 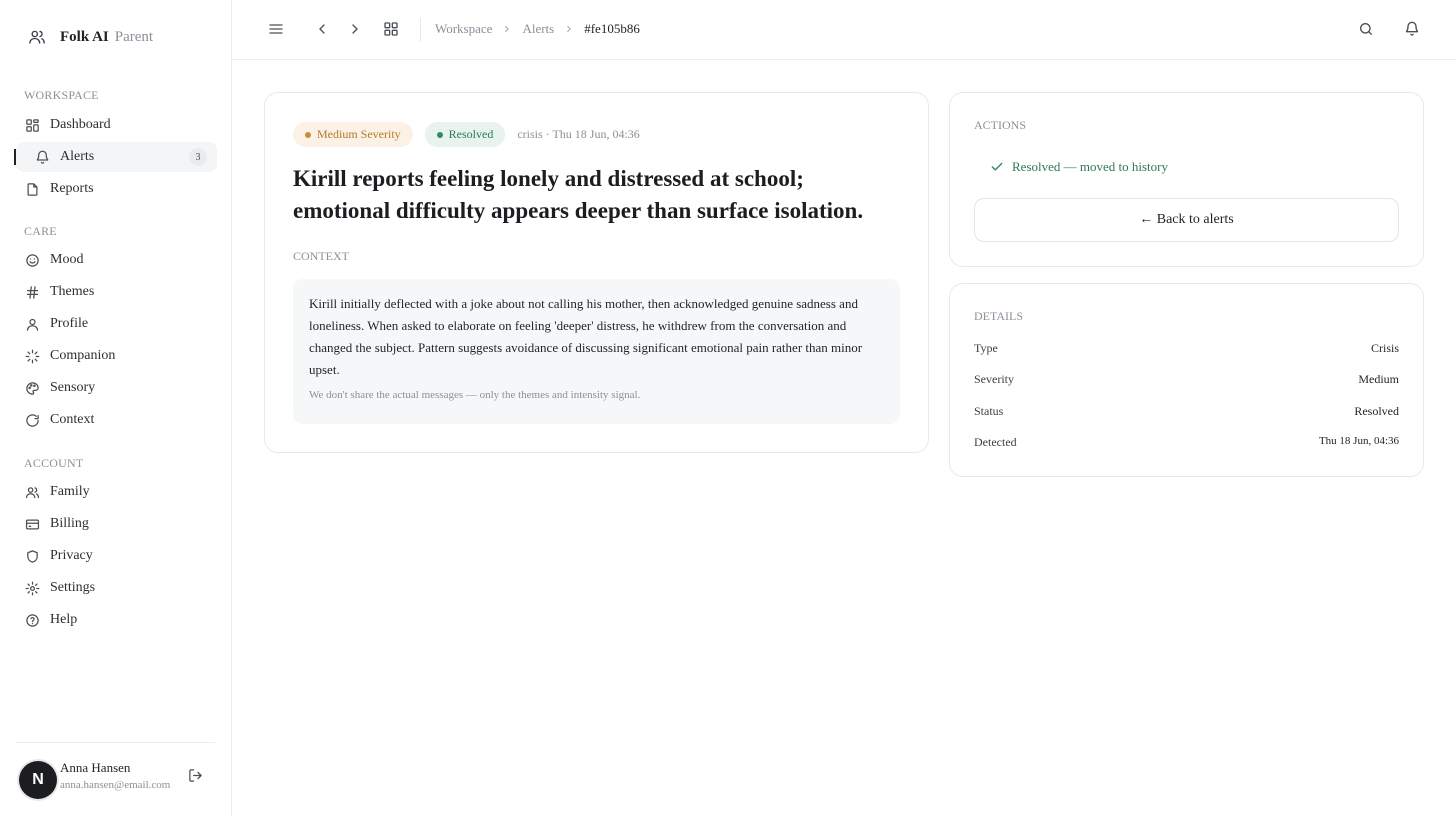 What do you see at coordinates (72, 188) in the screenshot?
I see `sidebar-item-label: Reports` at bounding box center [72, 188].